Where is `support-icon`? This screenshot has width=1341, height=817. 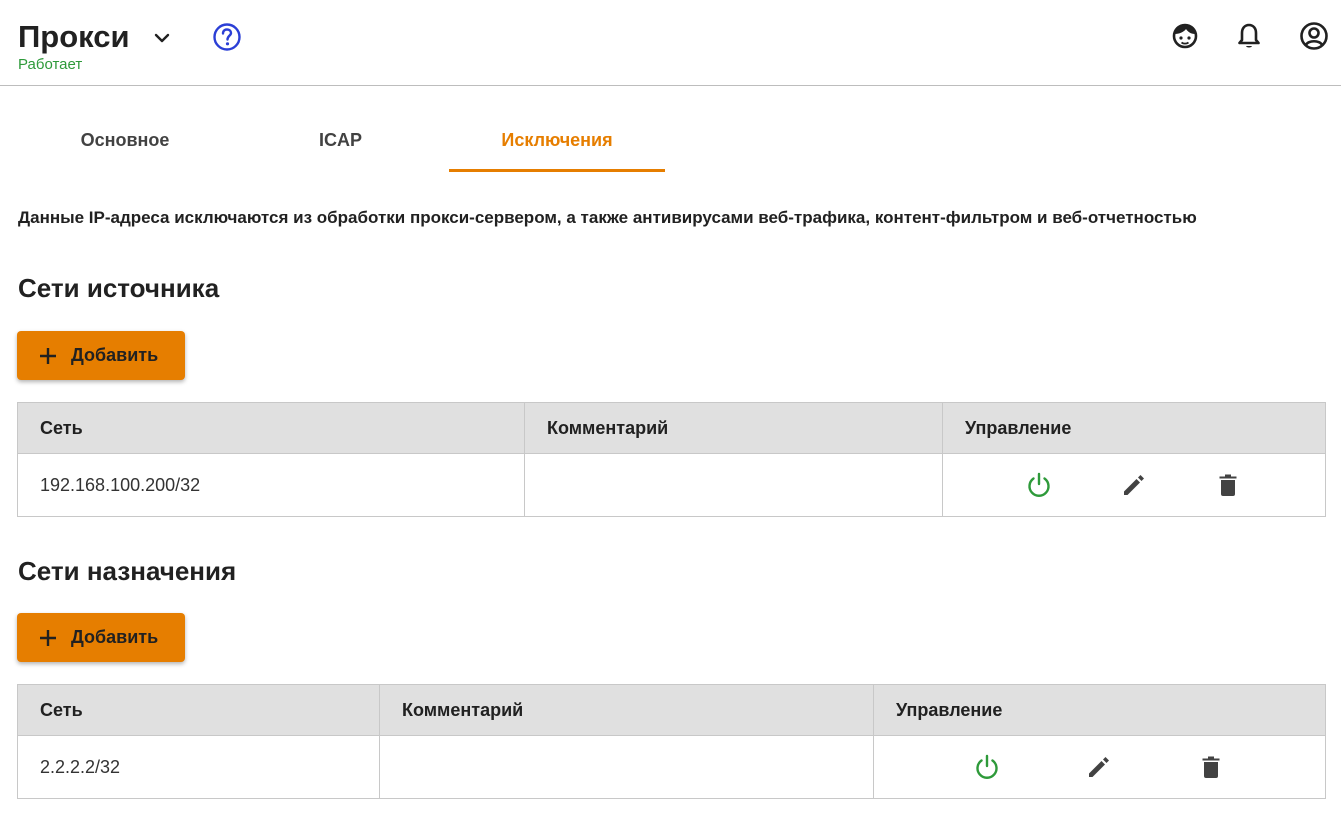
support-icon is located at coordinates (1185, 36).